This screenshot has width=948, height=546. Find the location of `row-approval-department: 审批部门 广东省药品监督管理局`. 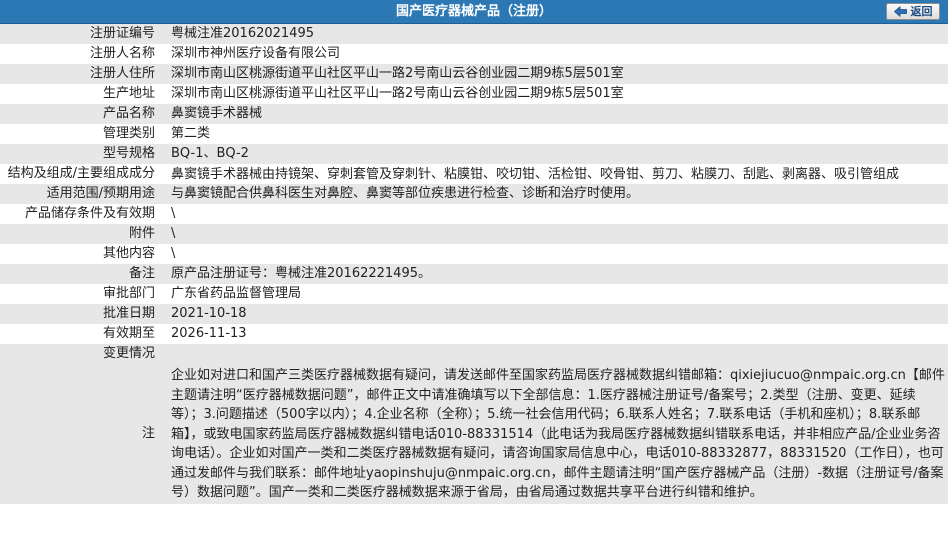

row-approval-department: 审批部门 广东省药品监督管理局 is located at coordinates (474, 294).